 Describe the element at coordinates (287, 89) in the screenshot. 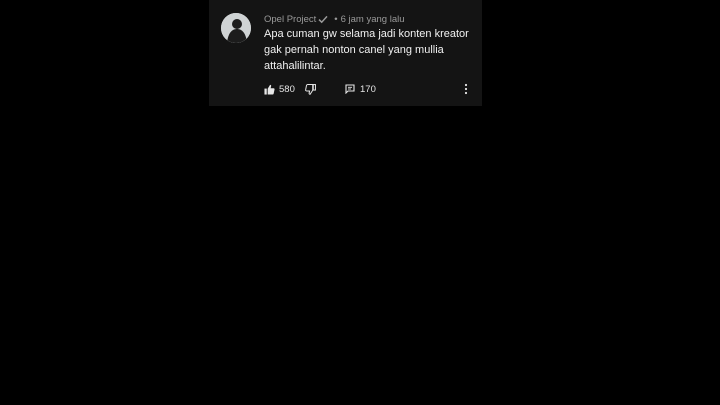

I see `like-count: 580` at that location.